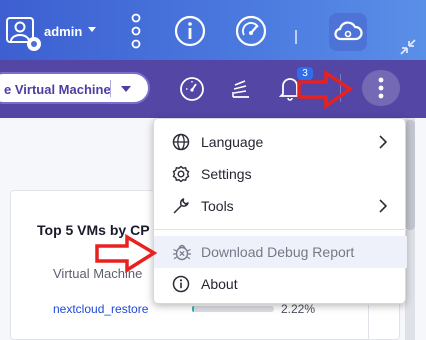  What do you see at coordinates (181, 206) in the screenshot?
I see `wrench-icon` at bounding box center [181, 206].